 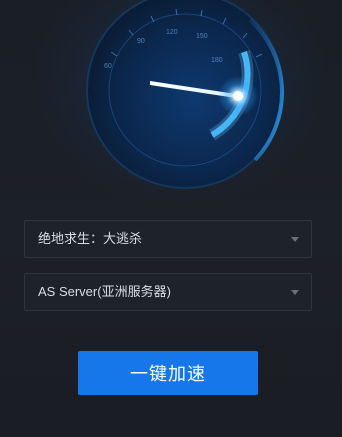 I want to click on tick-label: 120, so click(x=172, y=32).